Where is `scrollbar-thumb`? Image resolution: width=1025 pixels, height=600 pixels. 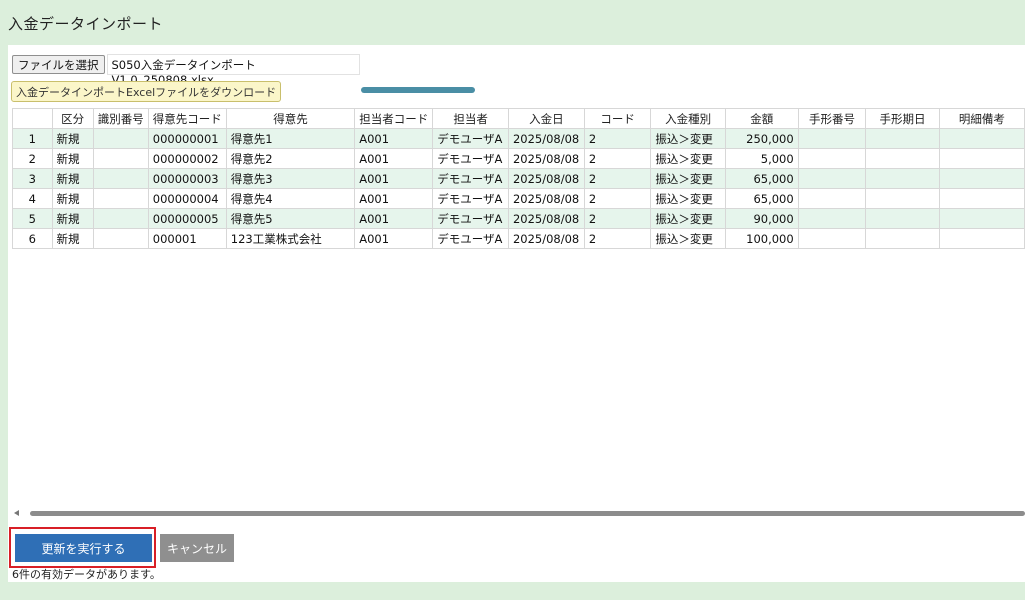 scrollbar-thumb is located at coordinates (527, 513).